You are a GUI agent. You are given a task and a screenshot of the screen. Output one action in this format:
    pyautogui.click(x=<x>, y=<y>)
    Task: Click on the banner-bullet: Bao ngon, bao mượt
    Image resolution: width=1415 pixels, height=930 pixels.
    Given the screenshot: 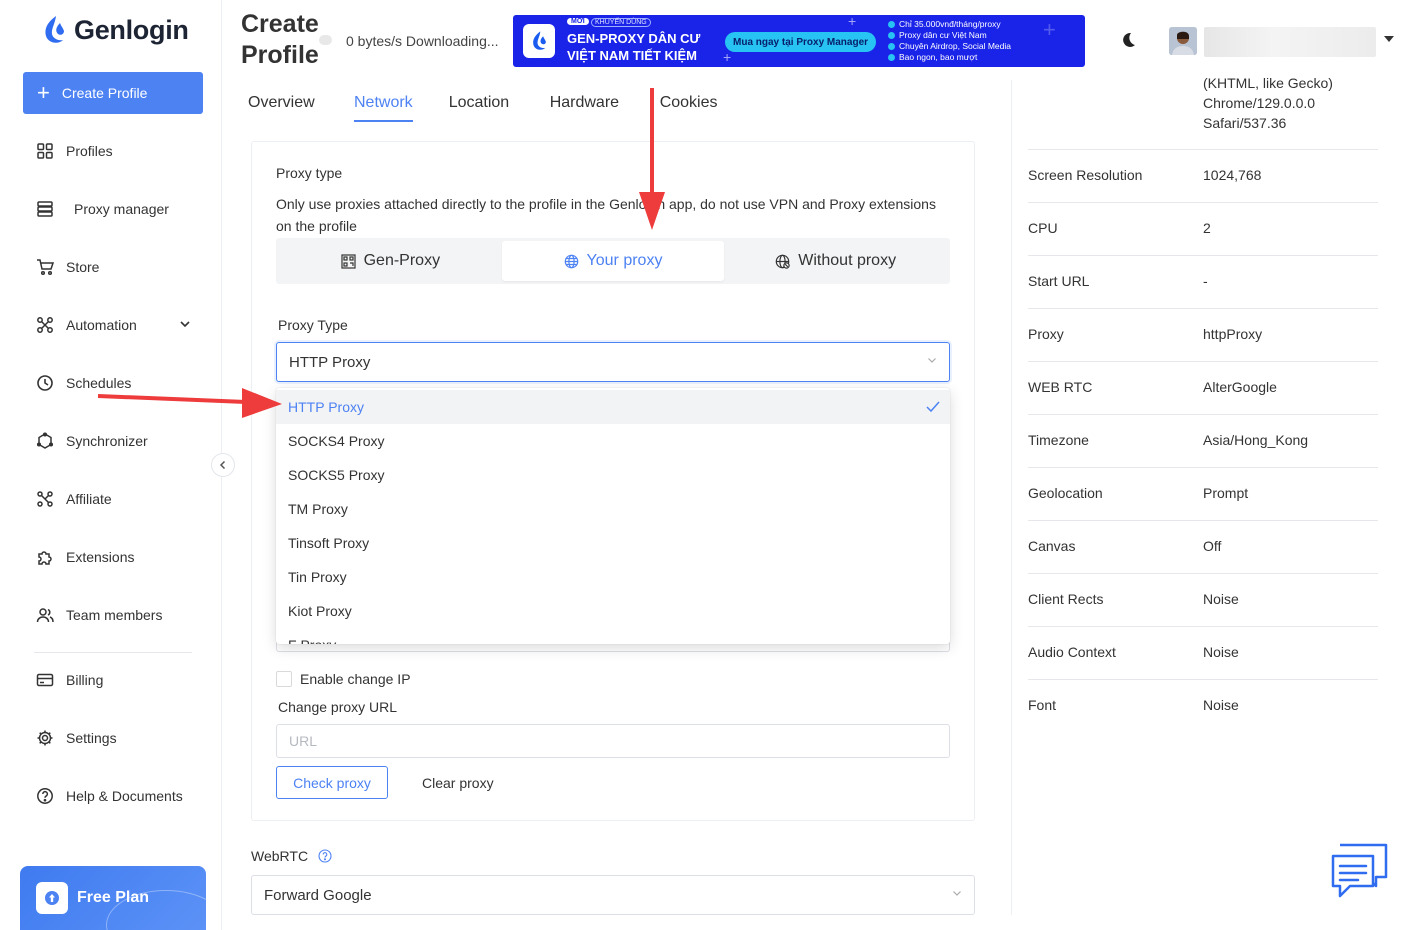 What is the action you would take?
    pyautogui.click(x=949, y=57)
    